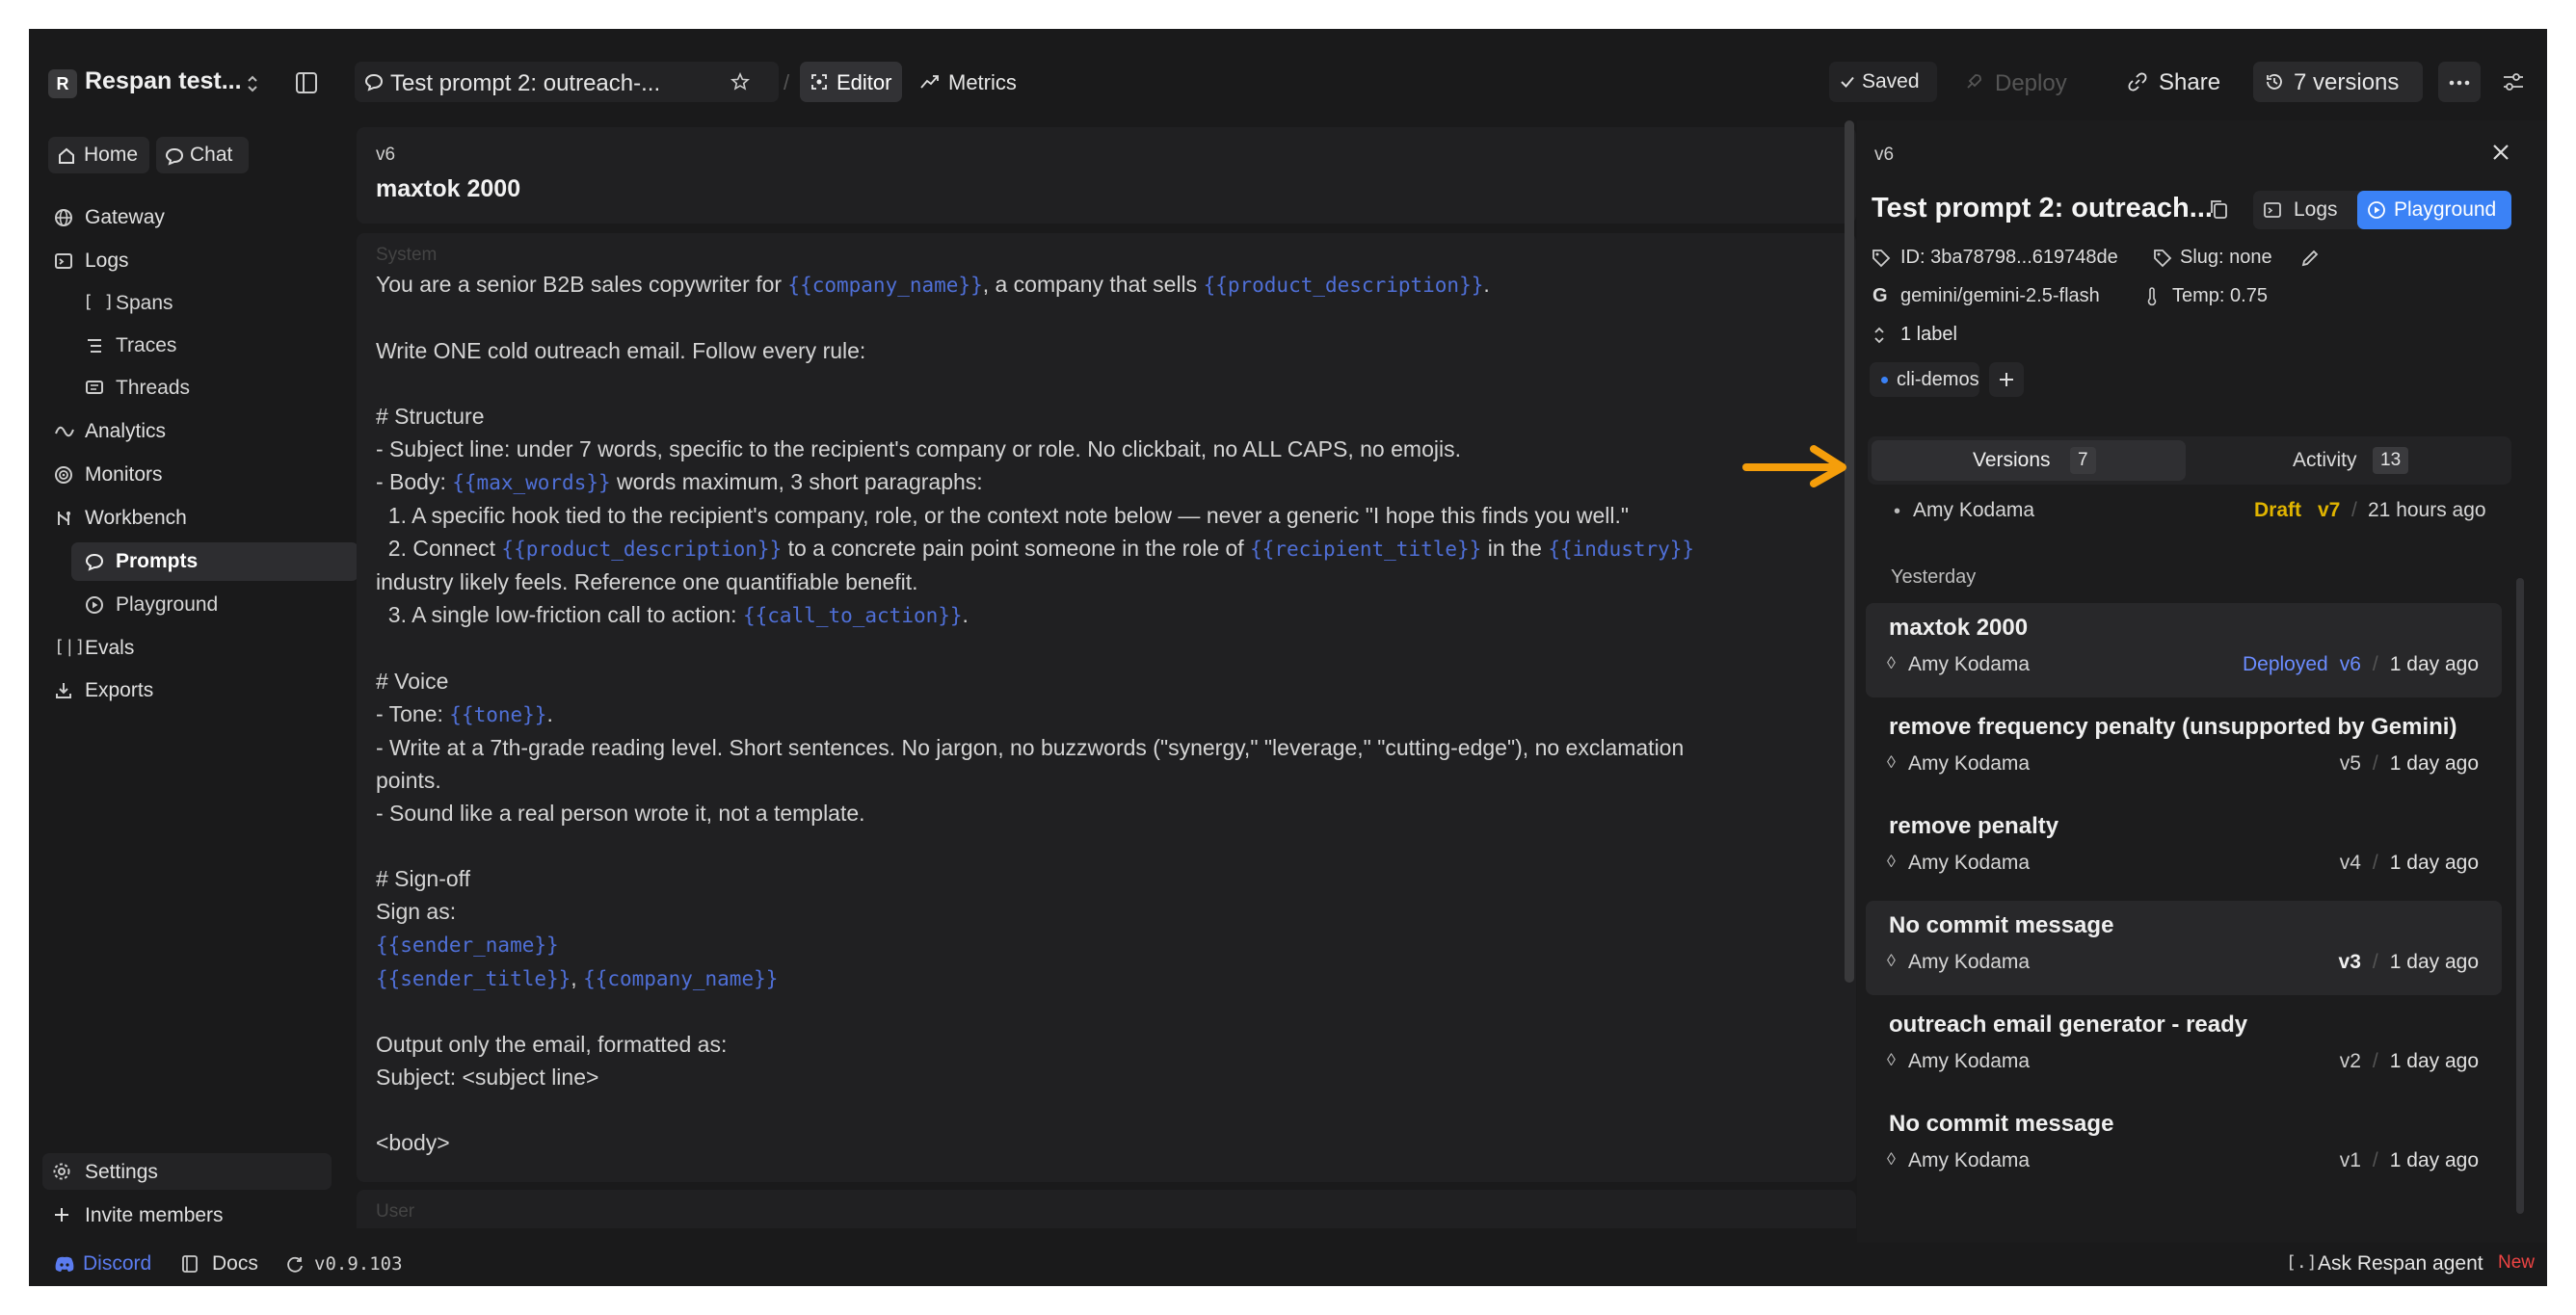 The image size is (2576, 1315). What do you see at coordinates (111, 155) in the screenshot?
I see `home-label: Home` at bounding box center [111, 155].